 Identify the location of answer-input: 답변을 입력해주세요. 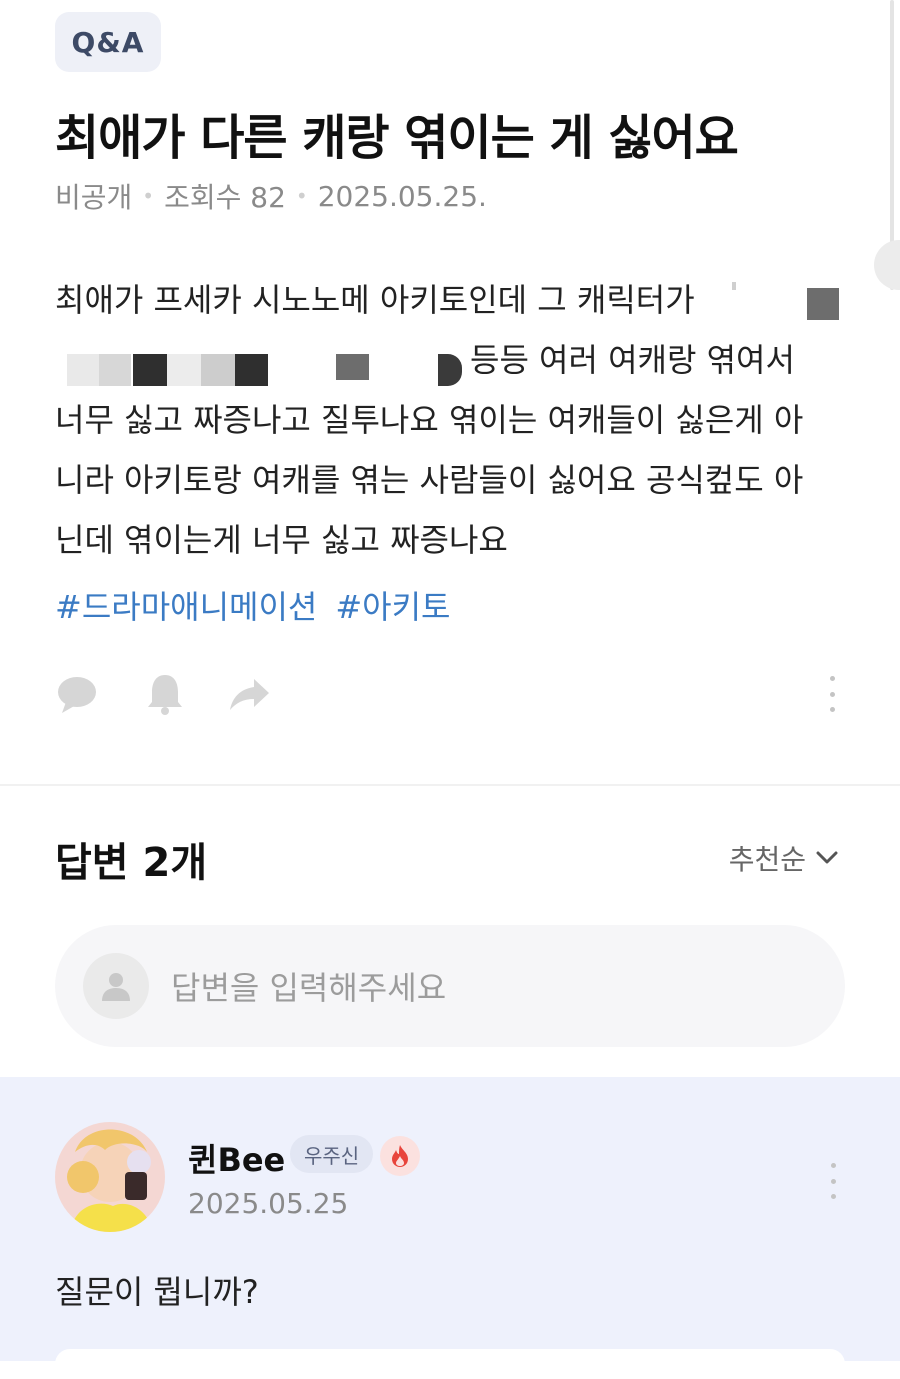
(450, 986).